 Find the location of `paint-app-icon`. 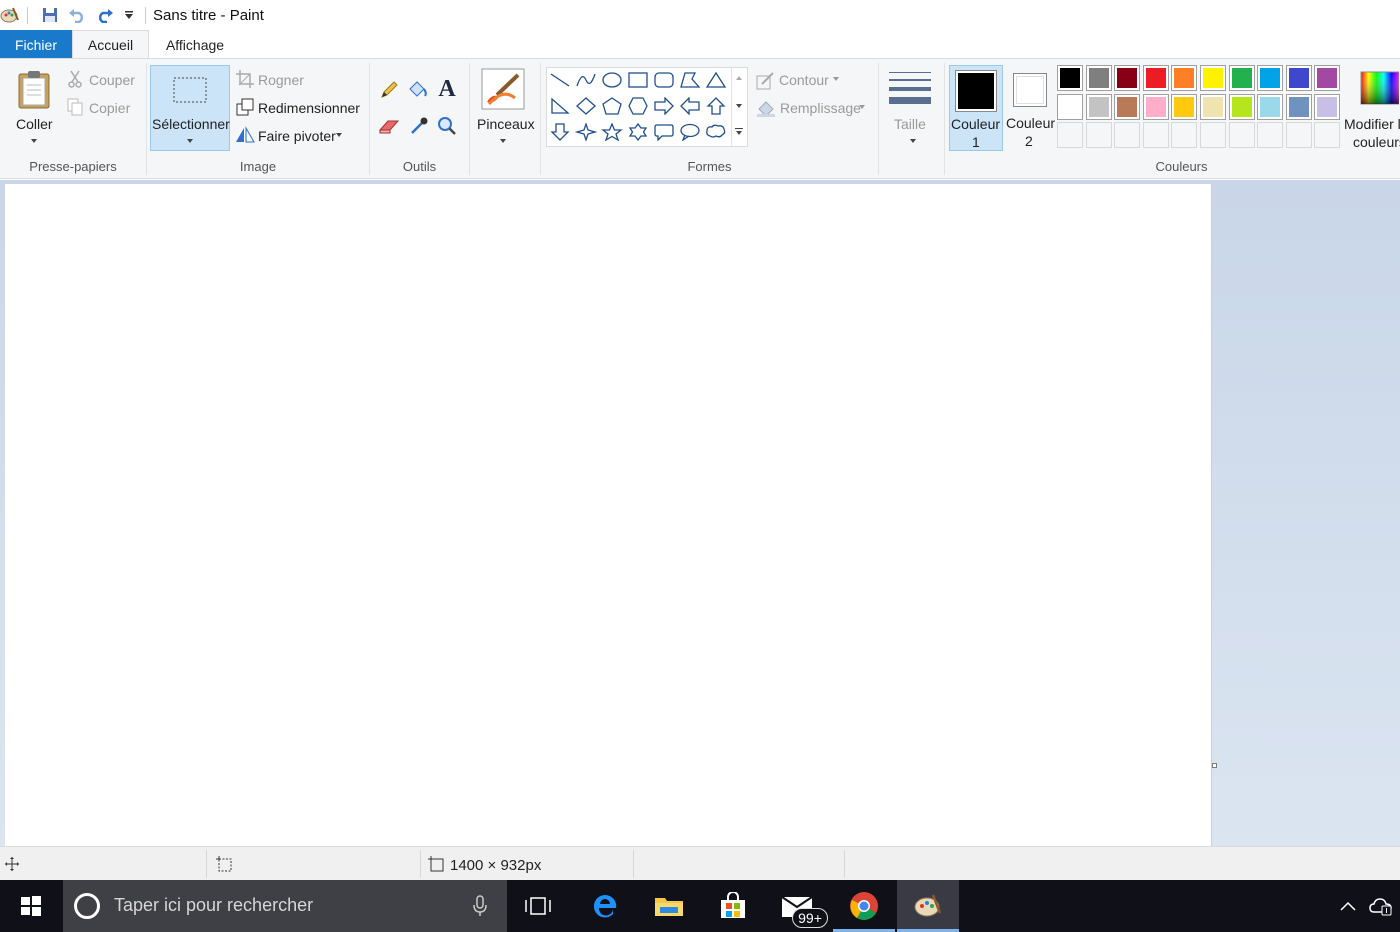

paint-app-icon is located at coordinates (10, 15).